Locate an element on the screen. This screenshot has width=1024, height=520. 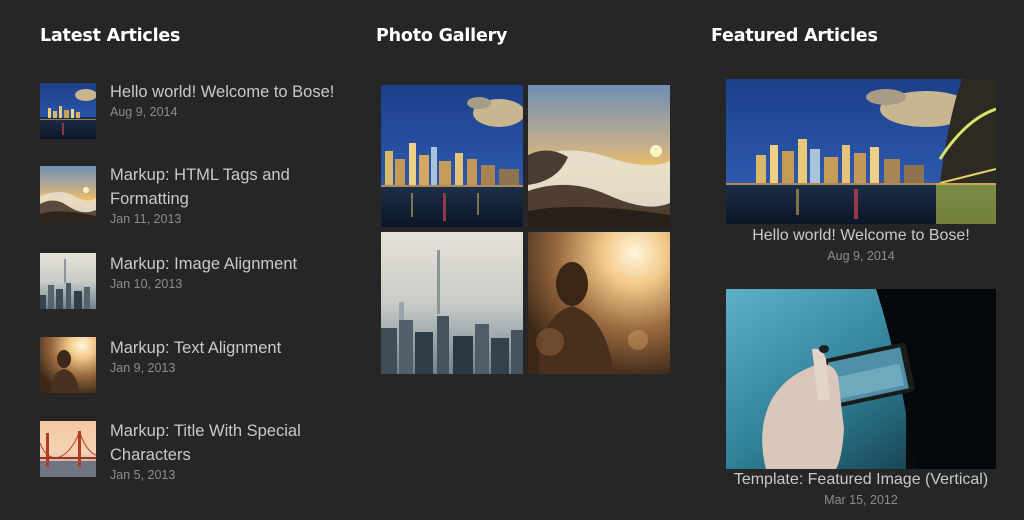
featured-article-title: Hello world! Welcome to Bose! is located at coordinates (861, 236).